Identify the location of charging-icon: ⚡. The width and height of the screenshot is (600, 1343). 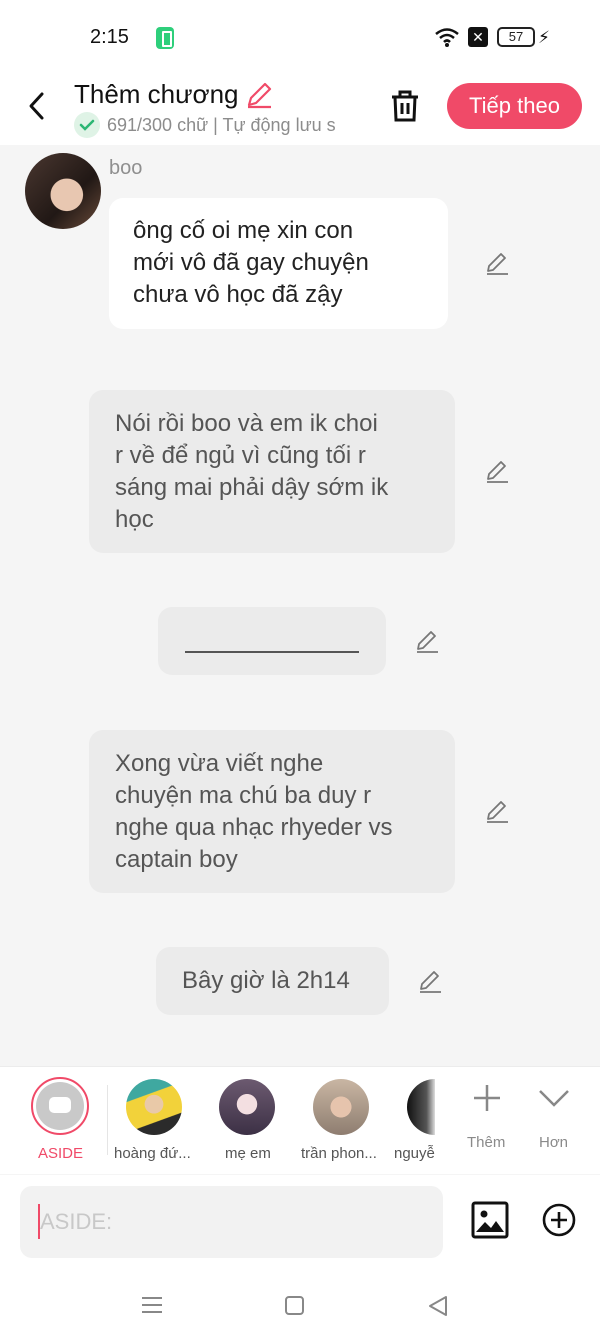
(544, 37).